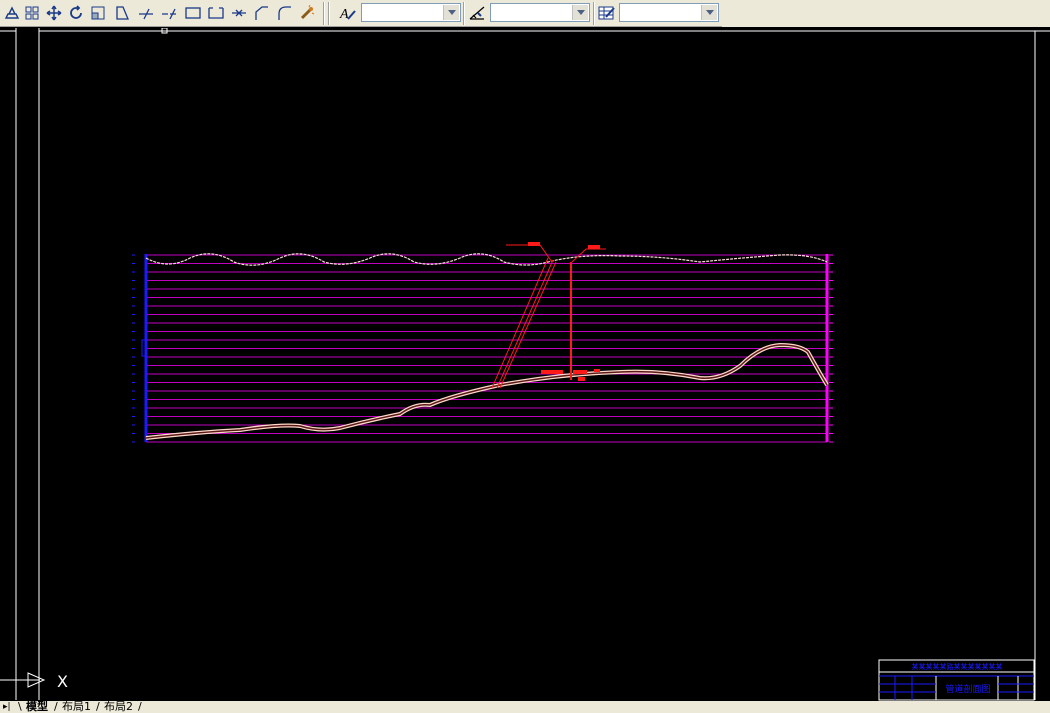  I want to click on toolbar: A, so click(525, 13).